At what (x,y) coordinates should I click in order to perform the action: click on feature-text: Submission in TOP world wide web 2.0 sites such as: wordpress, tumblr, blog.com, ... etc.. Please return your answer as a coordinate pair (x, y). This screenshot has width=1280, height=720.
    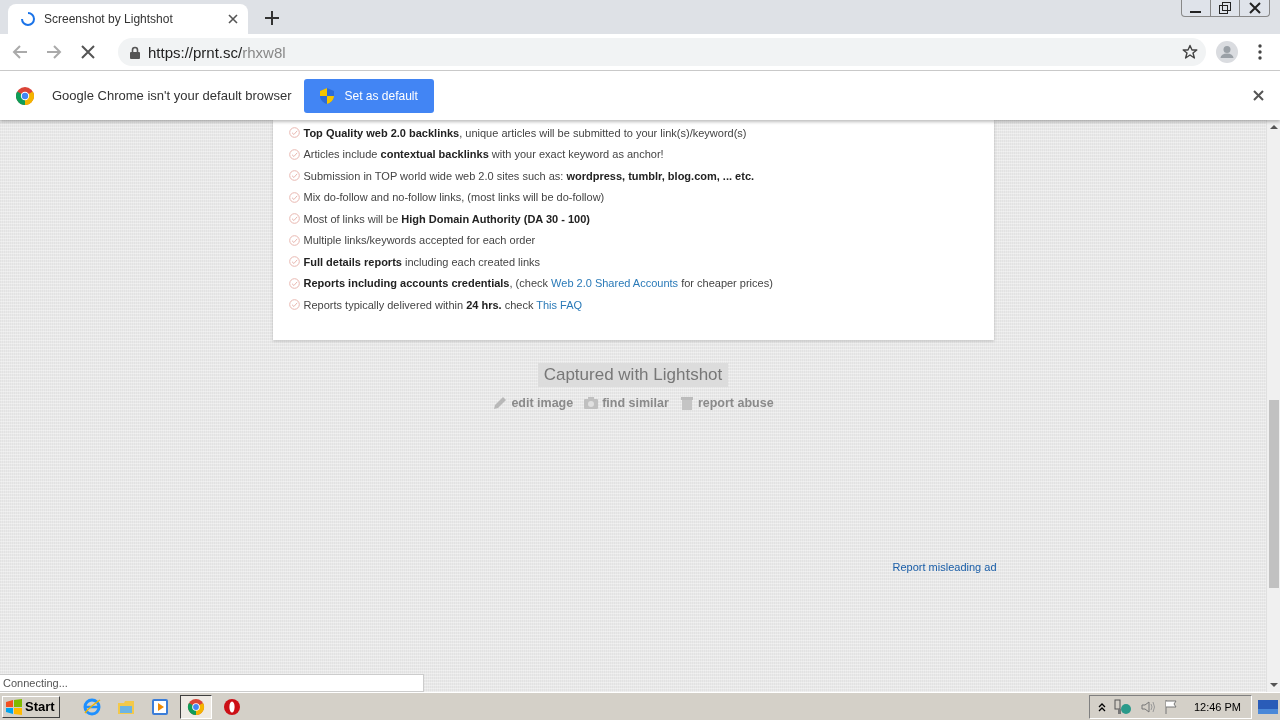
    Looking at the image, I should click on (529, 175).